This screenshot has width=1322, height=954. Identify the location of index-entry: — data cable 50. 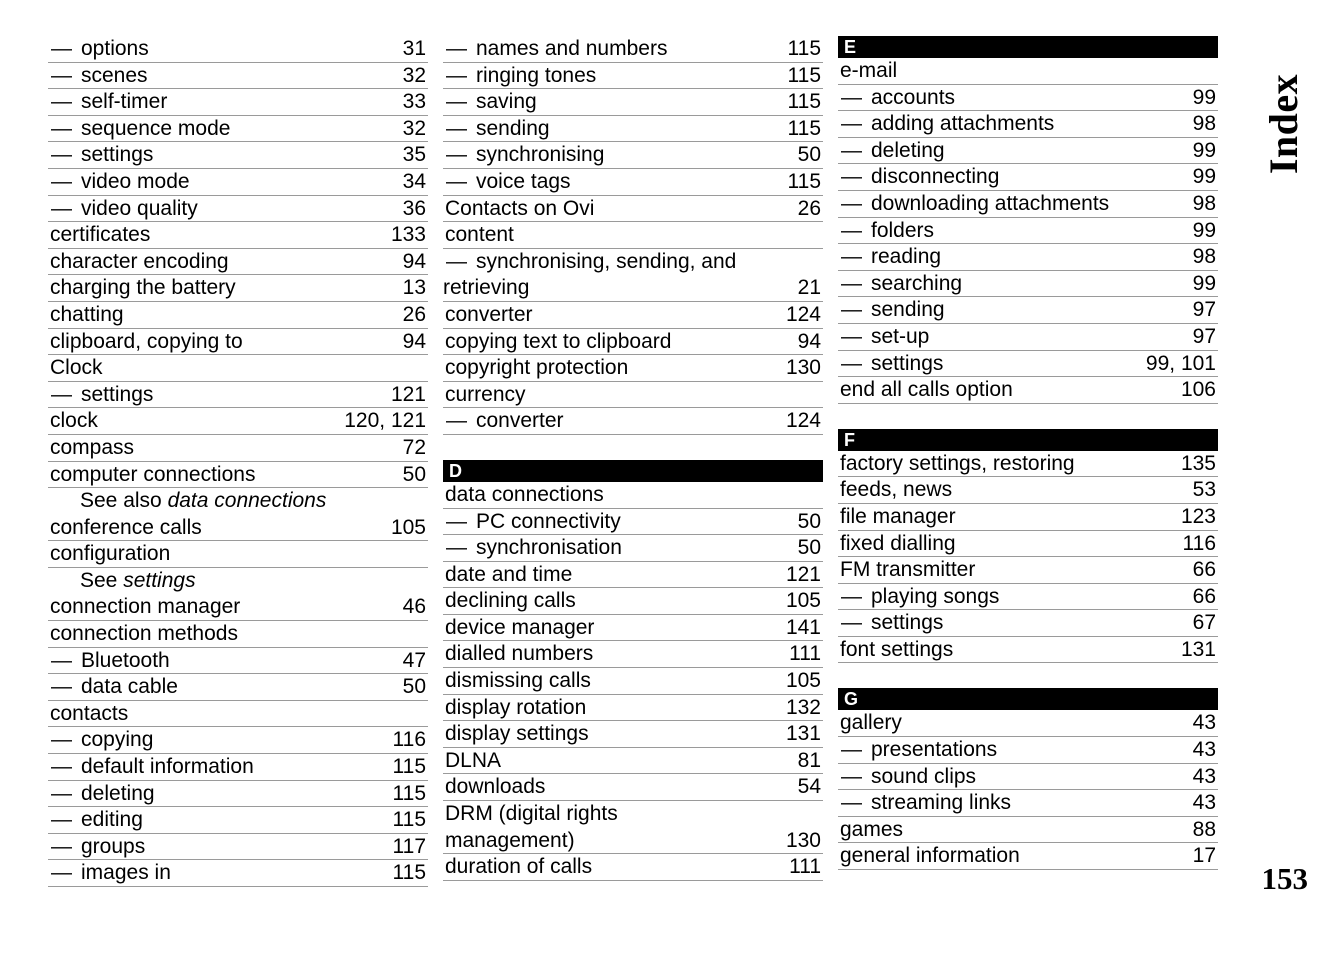
(238, 687).